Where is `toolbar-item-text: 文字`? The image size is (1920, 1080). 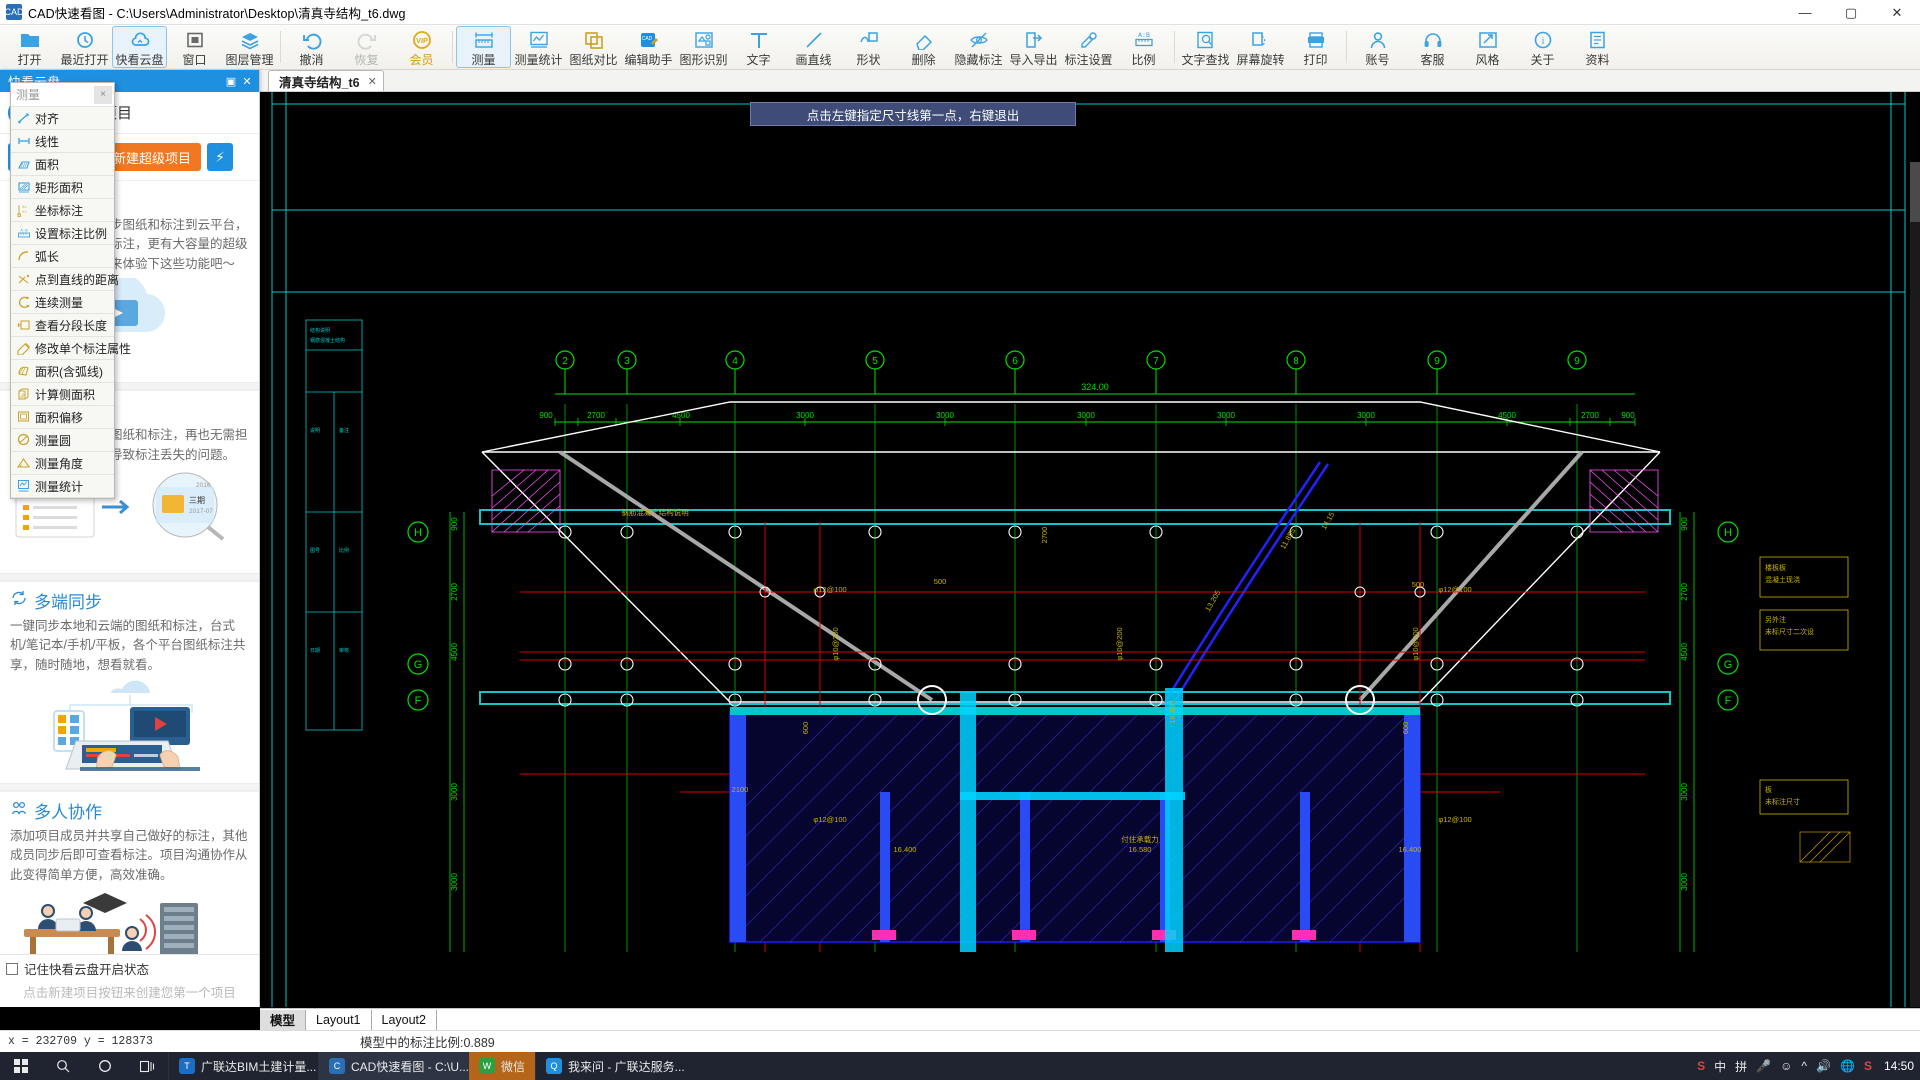 toolbar-item-text: 文字 is located at coordinates (758, 47).